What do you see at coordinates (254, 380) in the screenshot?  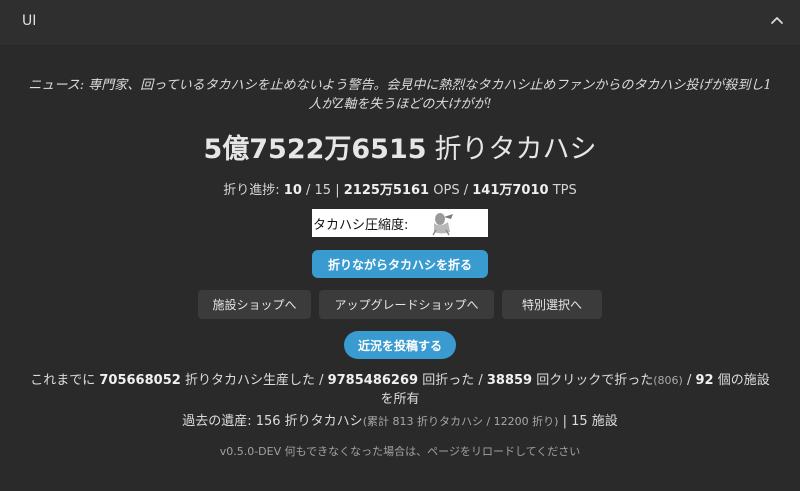 I see `stats-text: 折りタカハシ生産した /` at bounding box center [254, 380].